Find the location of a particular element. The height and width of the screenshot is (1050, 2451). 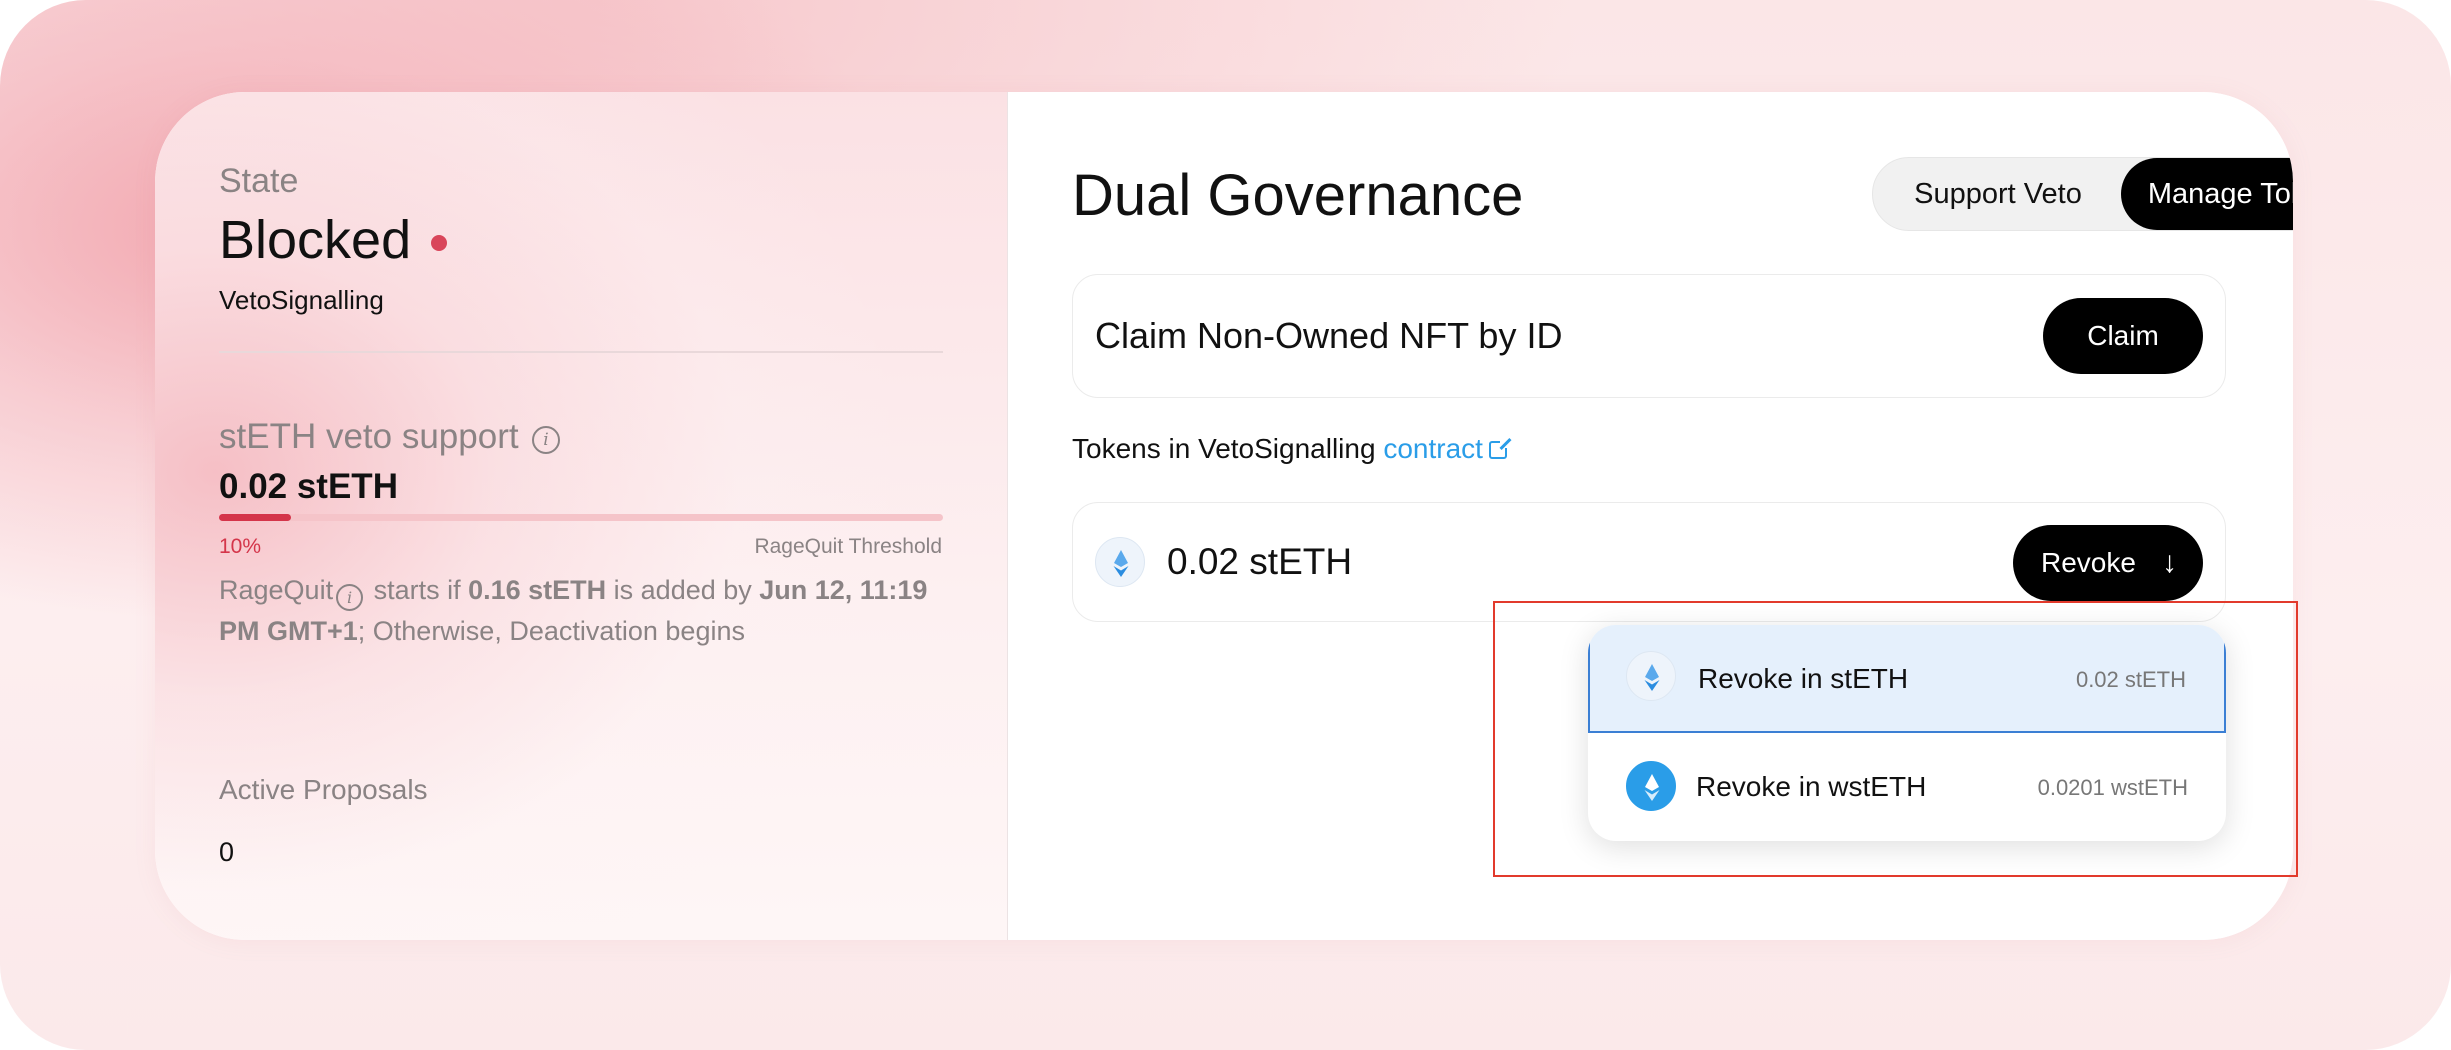

revoke-button: Revoke ↓ is located at coordinates (2108, 563).